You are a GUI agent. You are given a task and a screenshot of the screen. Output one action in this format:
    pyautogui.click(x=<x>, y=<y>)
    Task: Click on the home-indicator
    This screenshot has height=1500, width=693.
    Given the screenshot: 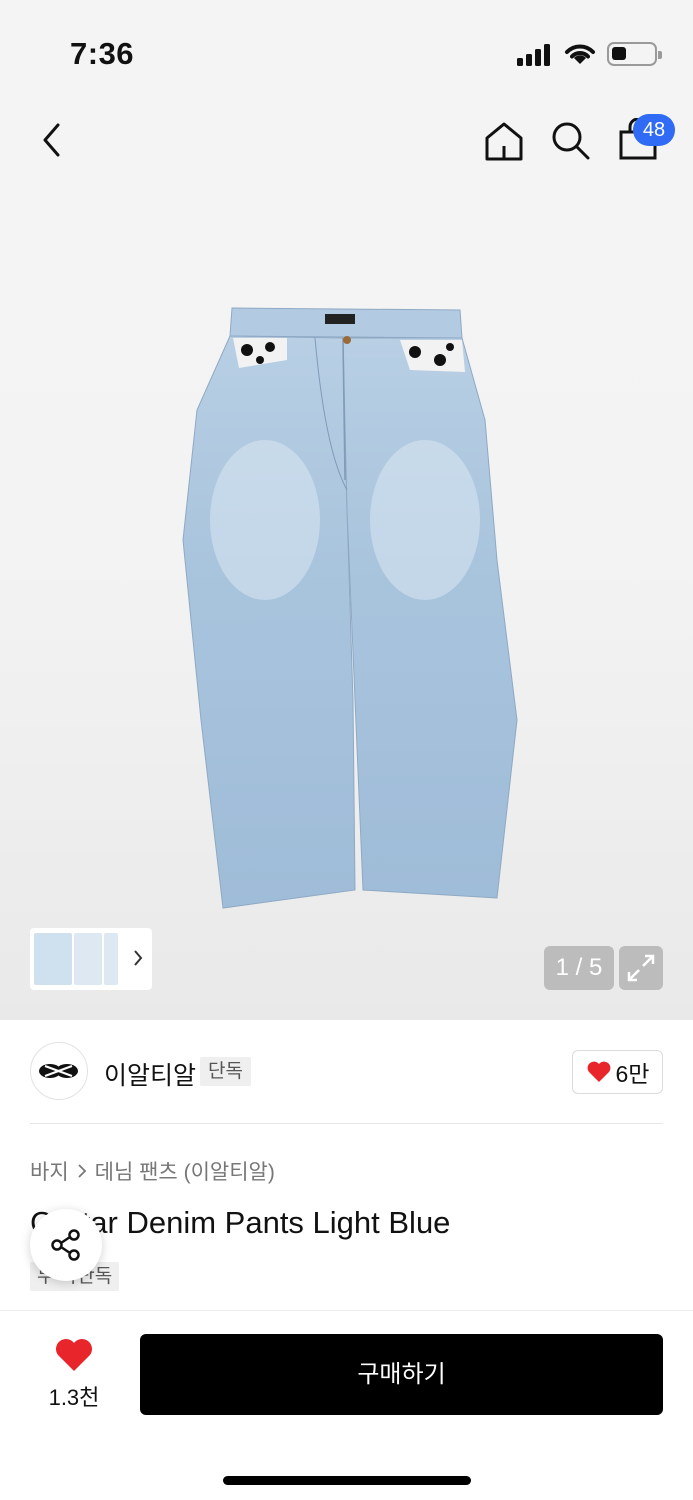 What is the action you would take?
    pyautogui.click(x=347, y=1480)
    